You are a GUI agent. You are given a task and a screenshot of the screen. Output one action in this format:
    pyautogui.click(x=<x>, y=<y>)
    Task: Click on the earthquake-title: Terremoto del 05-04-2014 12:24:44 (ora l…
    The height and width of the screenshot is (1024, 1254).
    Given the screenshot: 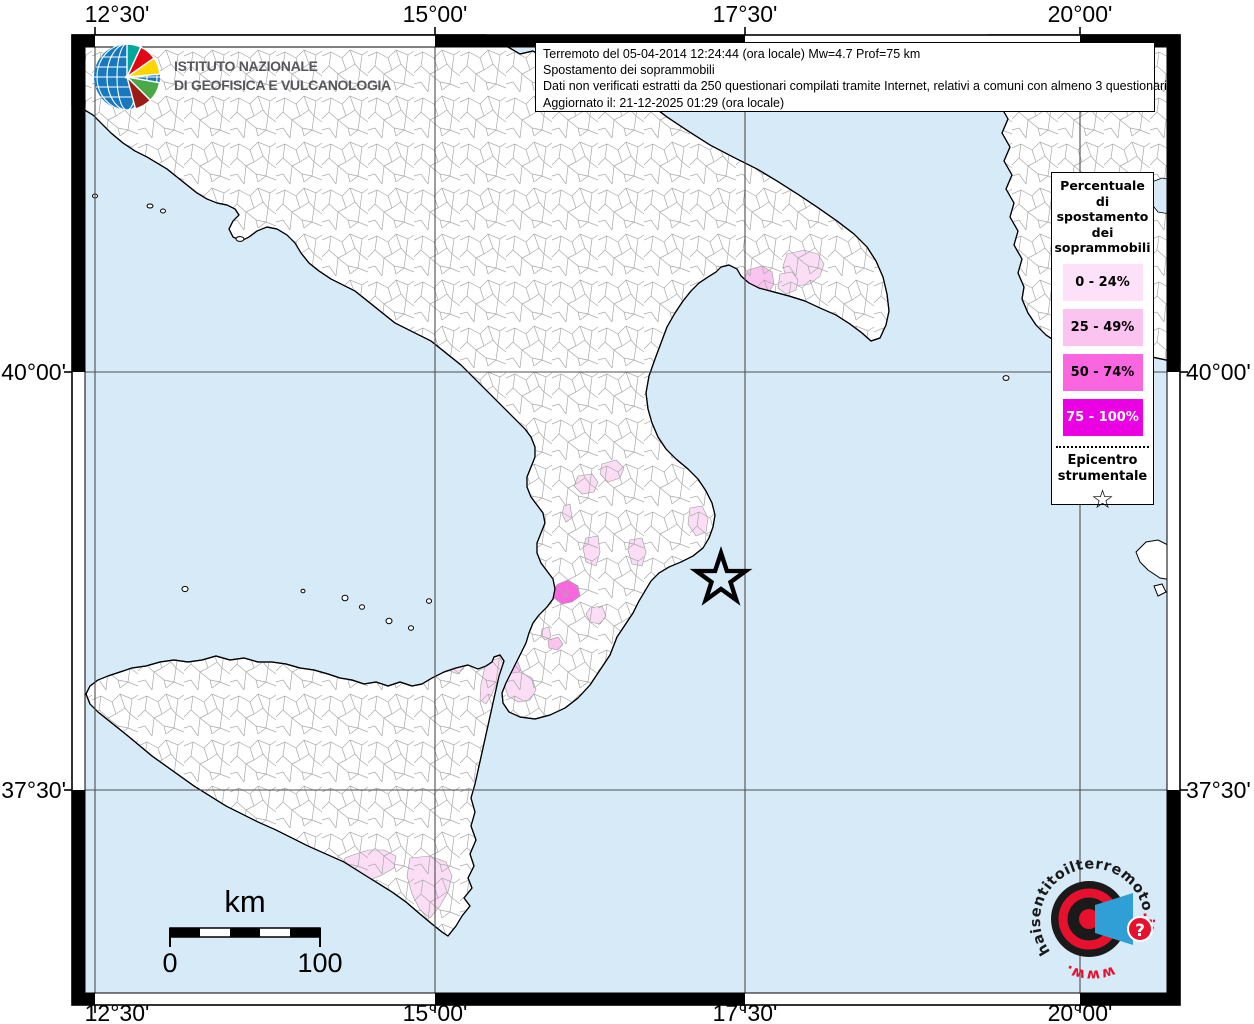 What is the action you would take?
    pyautogui.click(x=732, y=54)
    